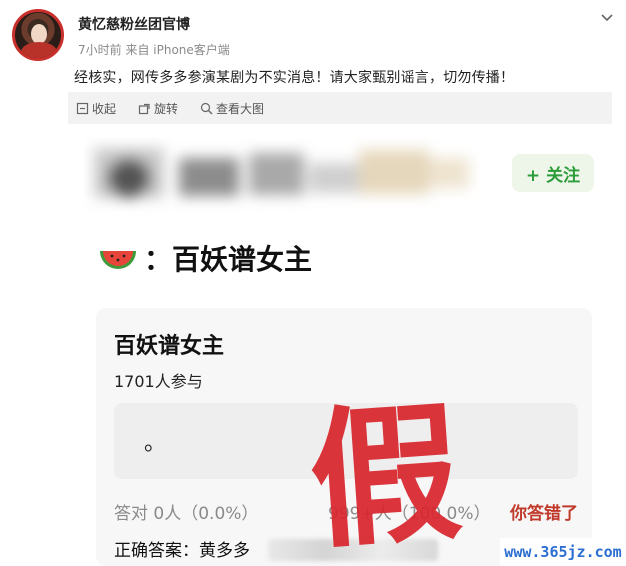 Image resolution: width=626 pixels, height=566 pixels. Describe the element at coordinates (553, 173) in the screenshot. I see `follow-button: + 关注` at that location.